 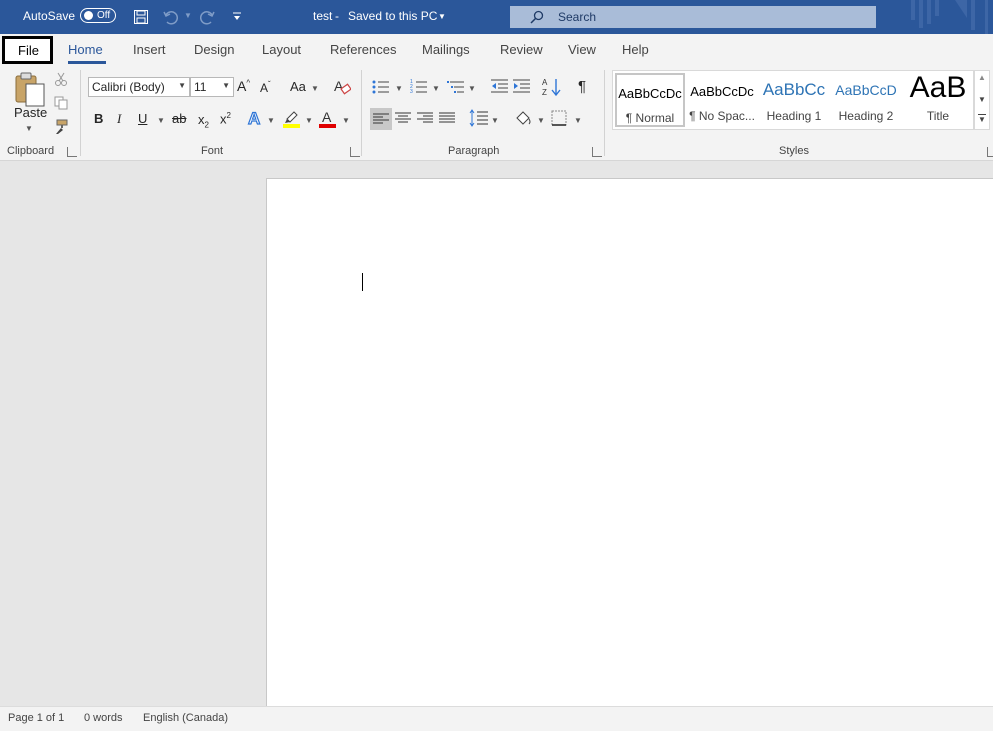 I want to click on style-name: Heading 2, so click(x=866, y=116).